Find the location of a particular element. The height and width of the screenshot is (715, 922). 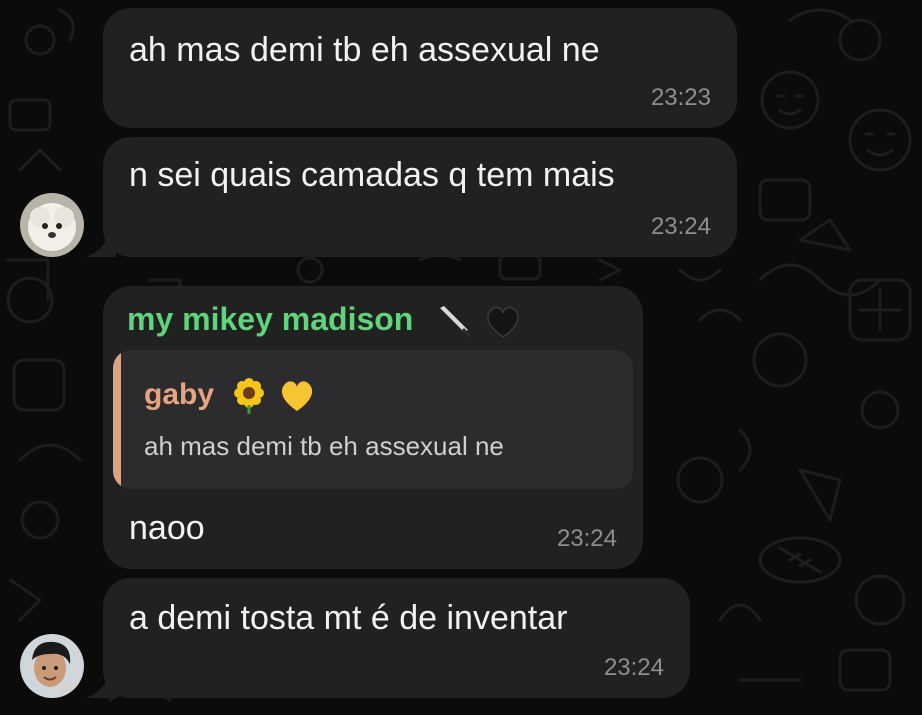

person-avatar-icon is located at coordinates (52, 666).